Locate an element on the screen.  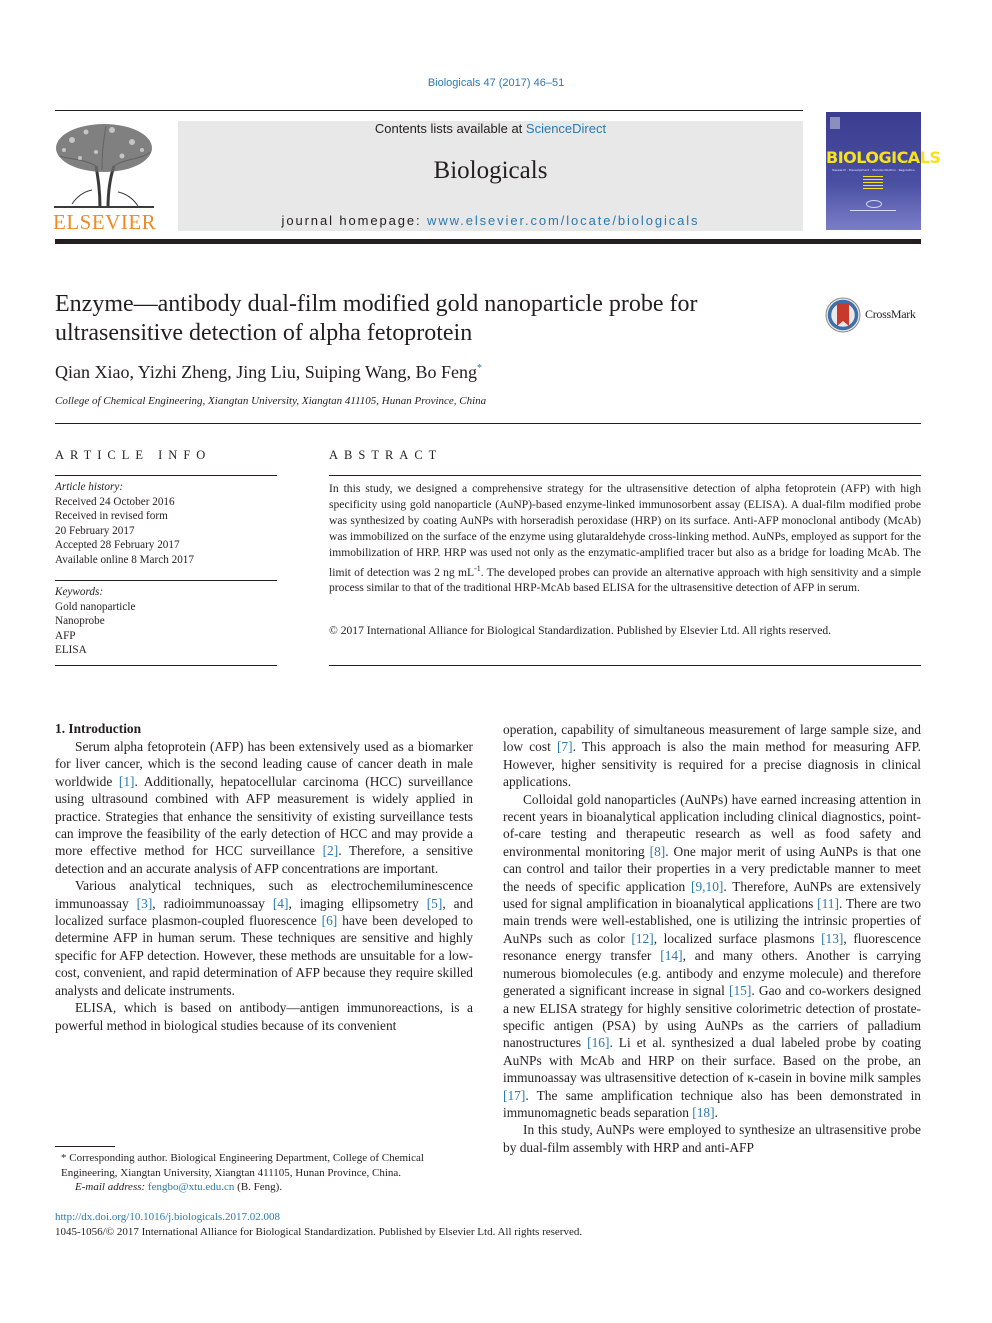
history-label: Article history: is located at coordinates (89, 487).